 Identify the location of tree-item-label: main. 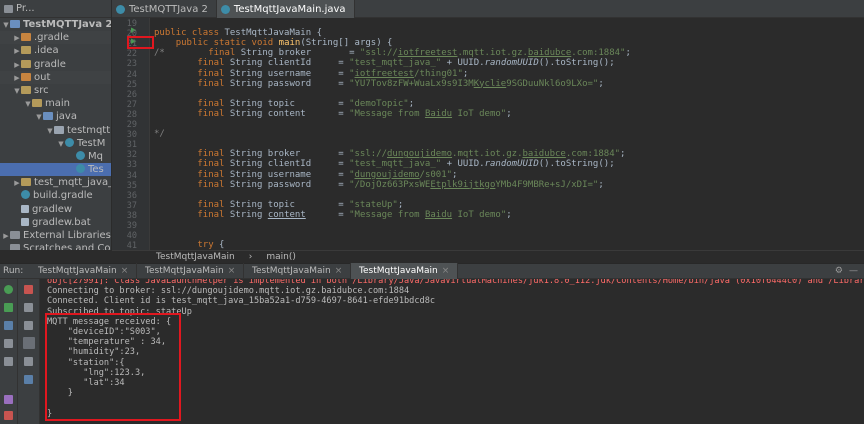
(57, 104).